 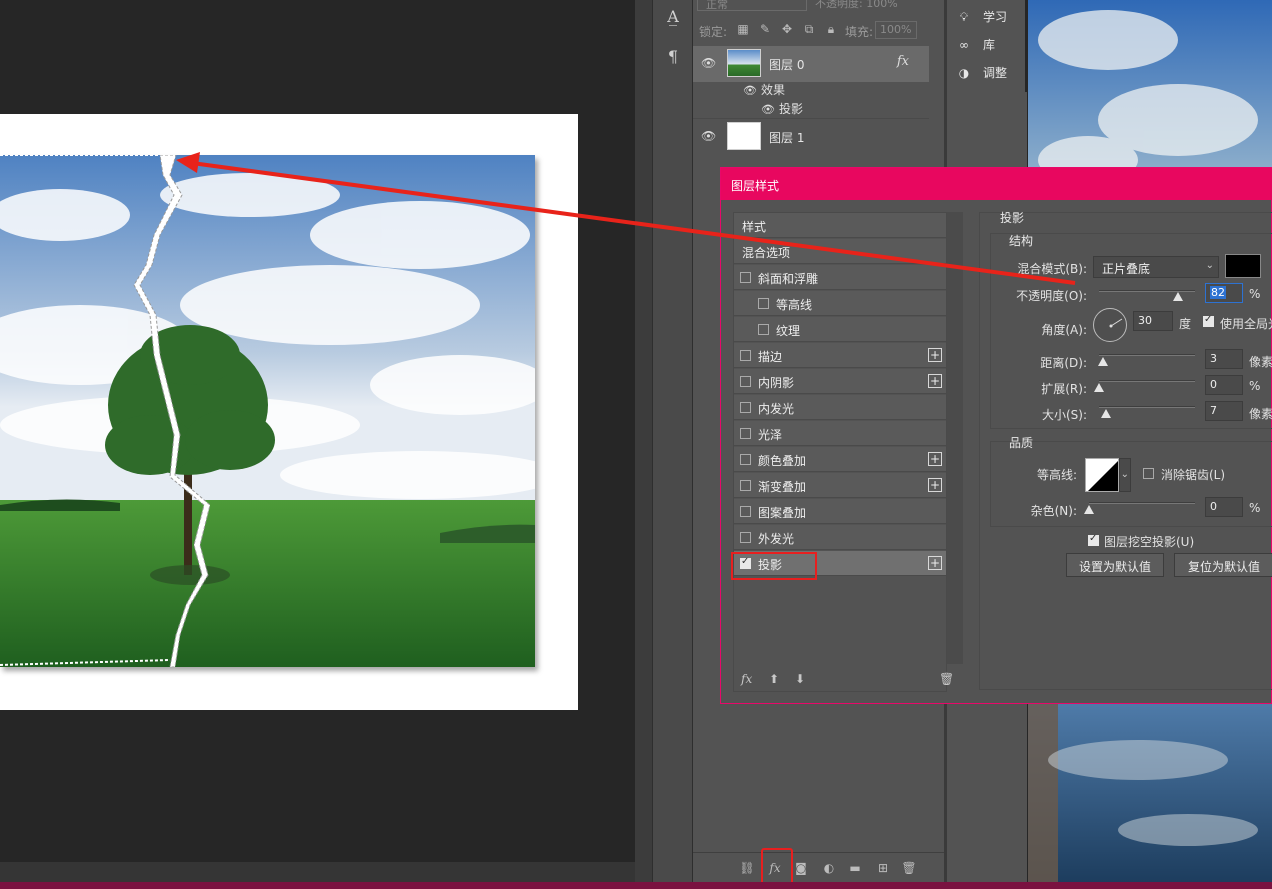 I want to click on adjustment-layer-icon: ◐, so click(x=829, y=869).